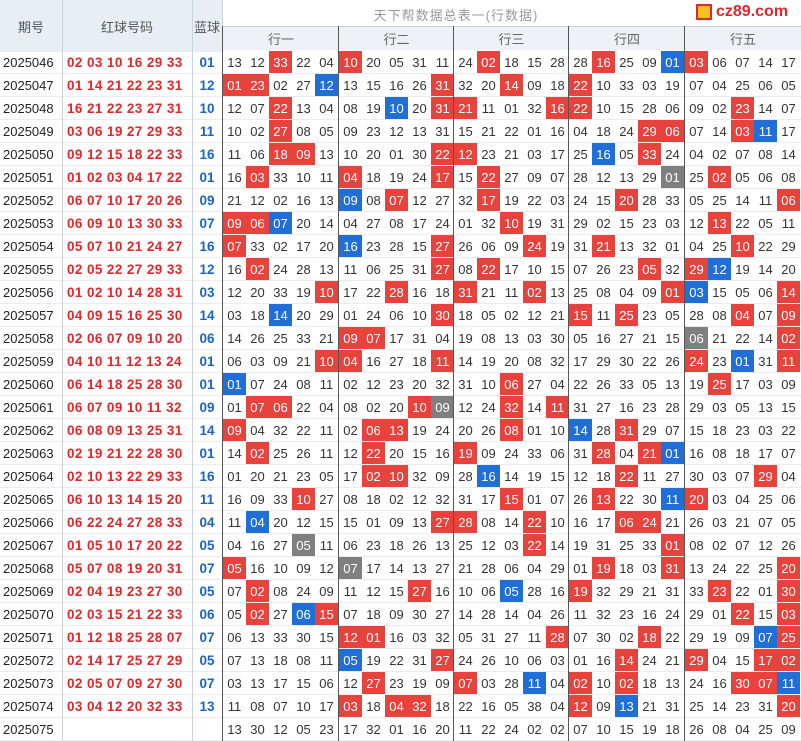 The width and height of the screenshot is (801, 741). What do you see at coordinates (207, 108) in the screenshot?
I see `blue-ball-number: 10` at bounding box center [207, 108].